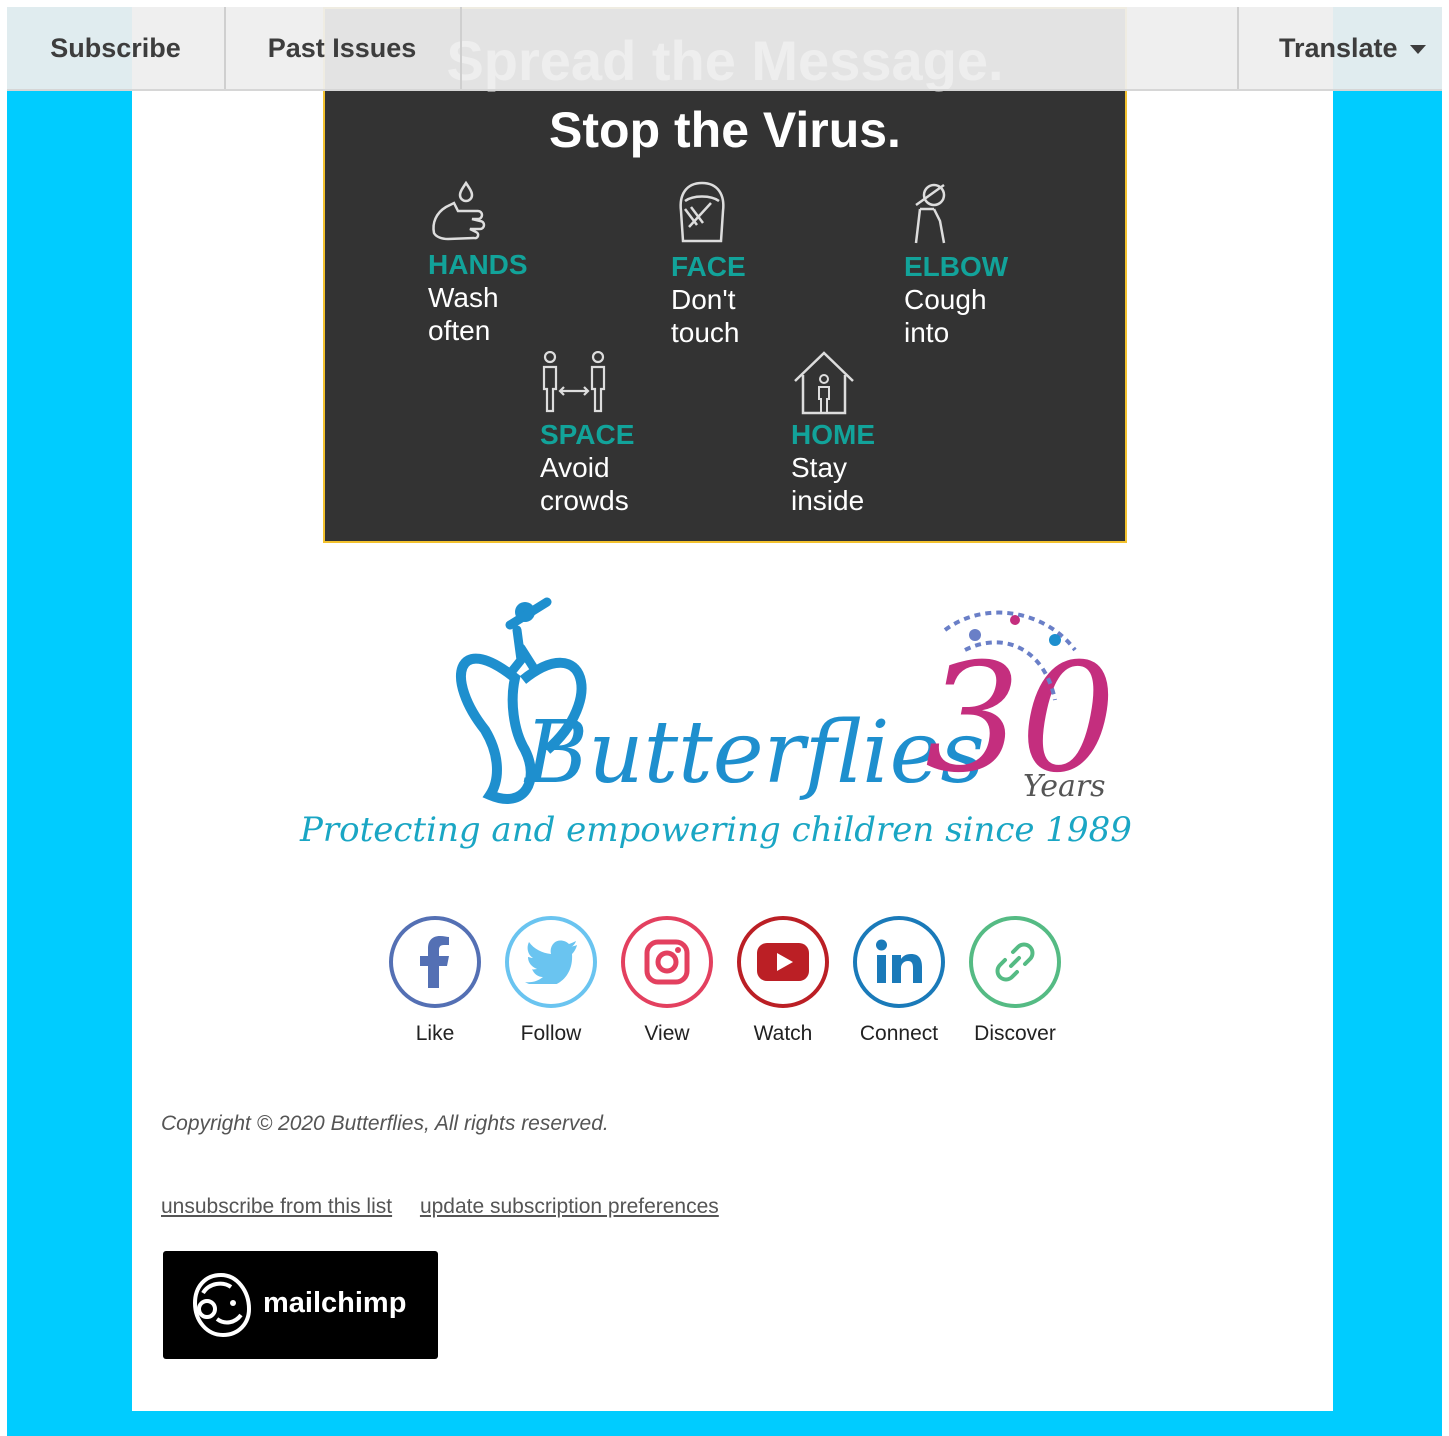 This screenshot has width=1449, height=1436. I want to click on social-label: Connect, so click(899, 1034).